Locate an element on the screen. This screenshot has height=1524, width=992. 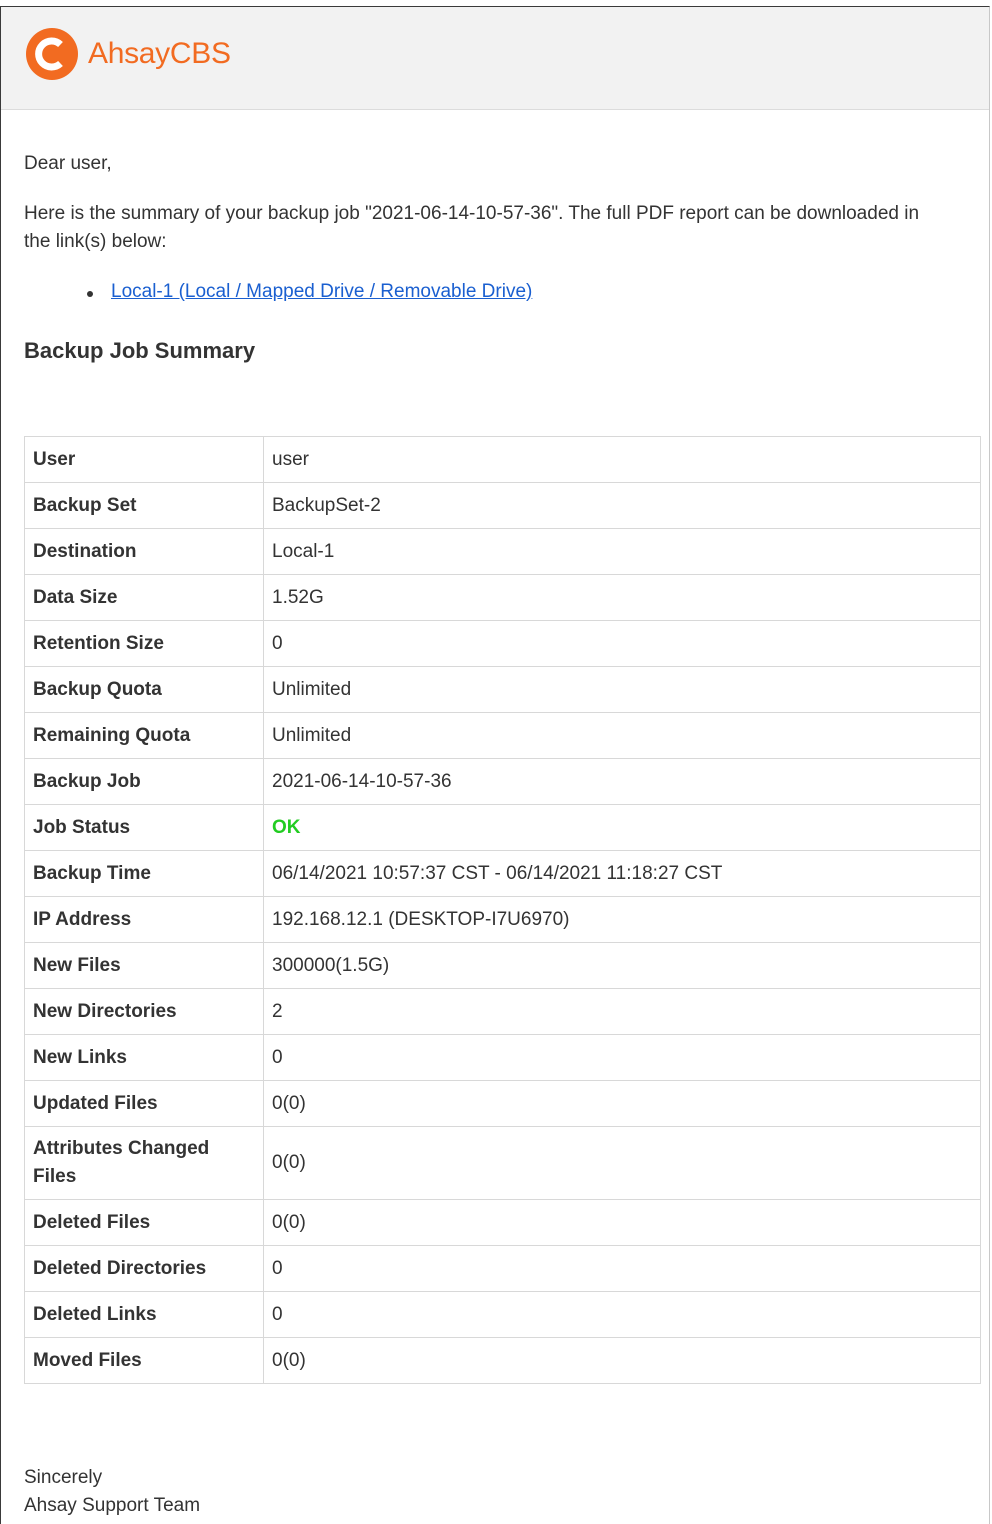
row-label: Destination is located at coordinates (144, 551).